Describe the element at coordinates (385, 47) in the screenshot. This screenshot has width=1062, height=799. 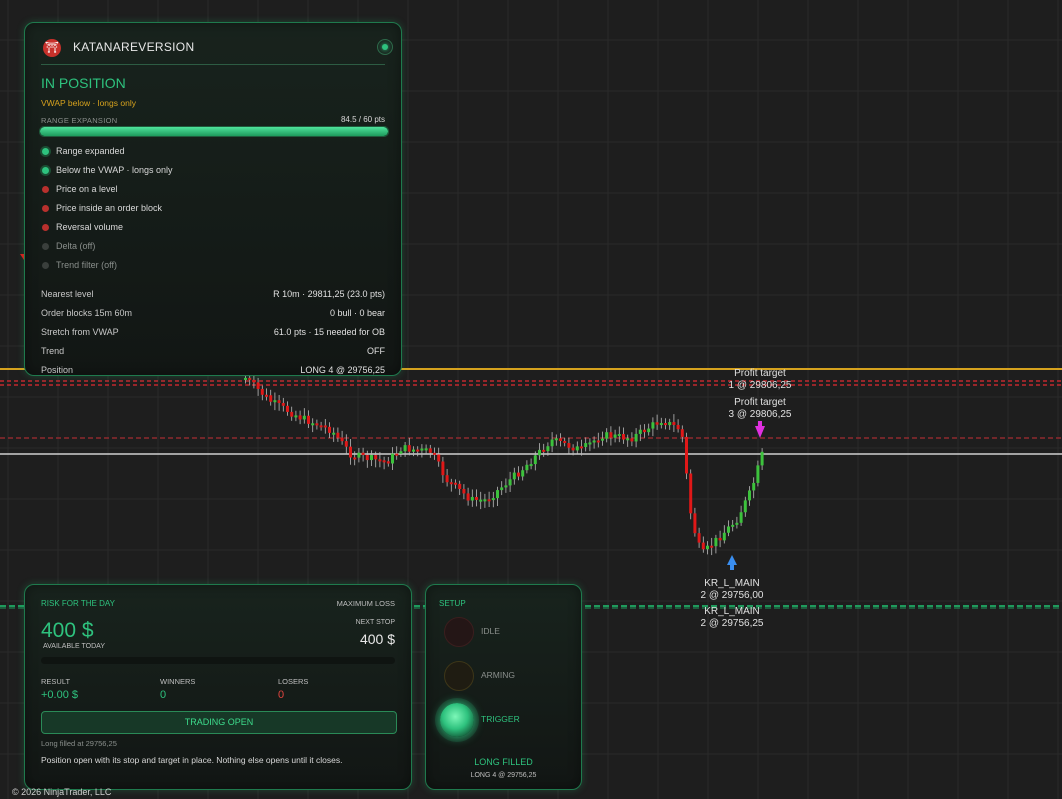
I see `power-toggle-icon` at that location.